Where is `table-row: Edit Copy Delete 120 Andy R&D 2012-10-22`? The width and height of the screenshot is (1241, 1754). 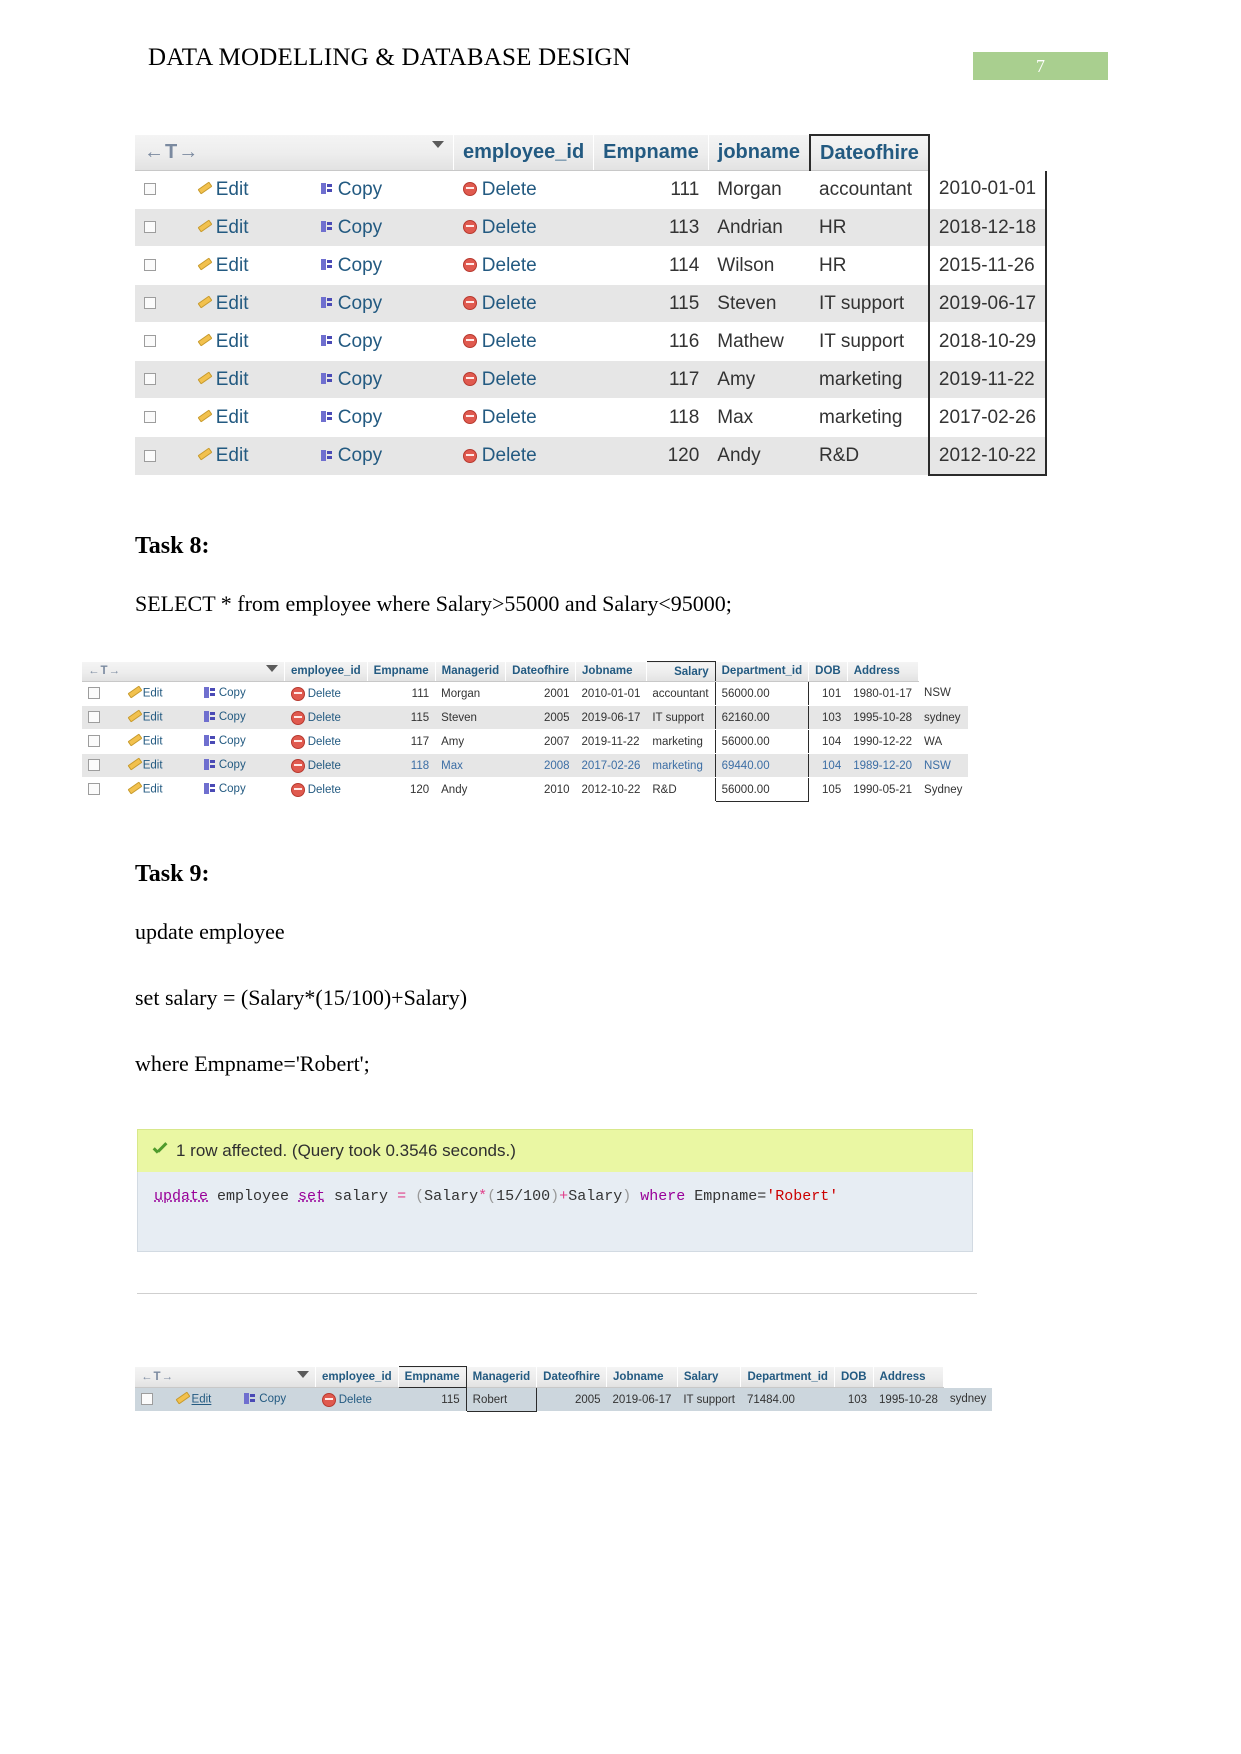
table-row: Edit Copy Delete 120 Andy R&D 2012-10-22 is located at coordinates (591, 456).